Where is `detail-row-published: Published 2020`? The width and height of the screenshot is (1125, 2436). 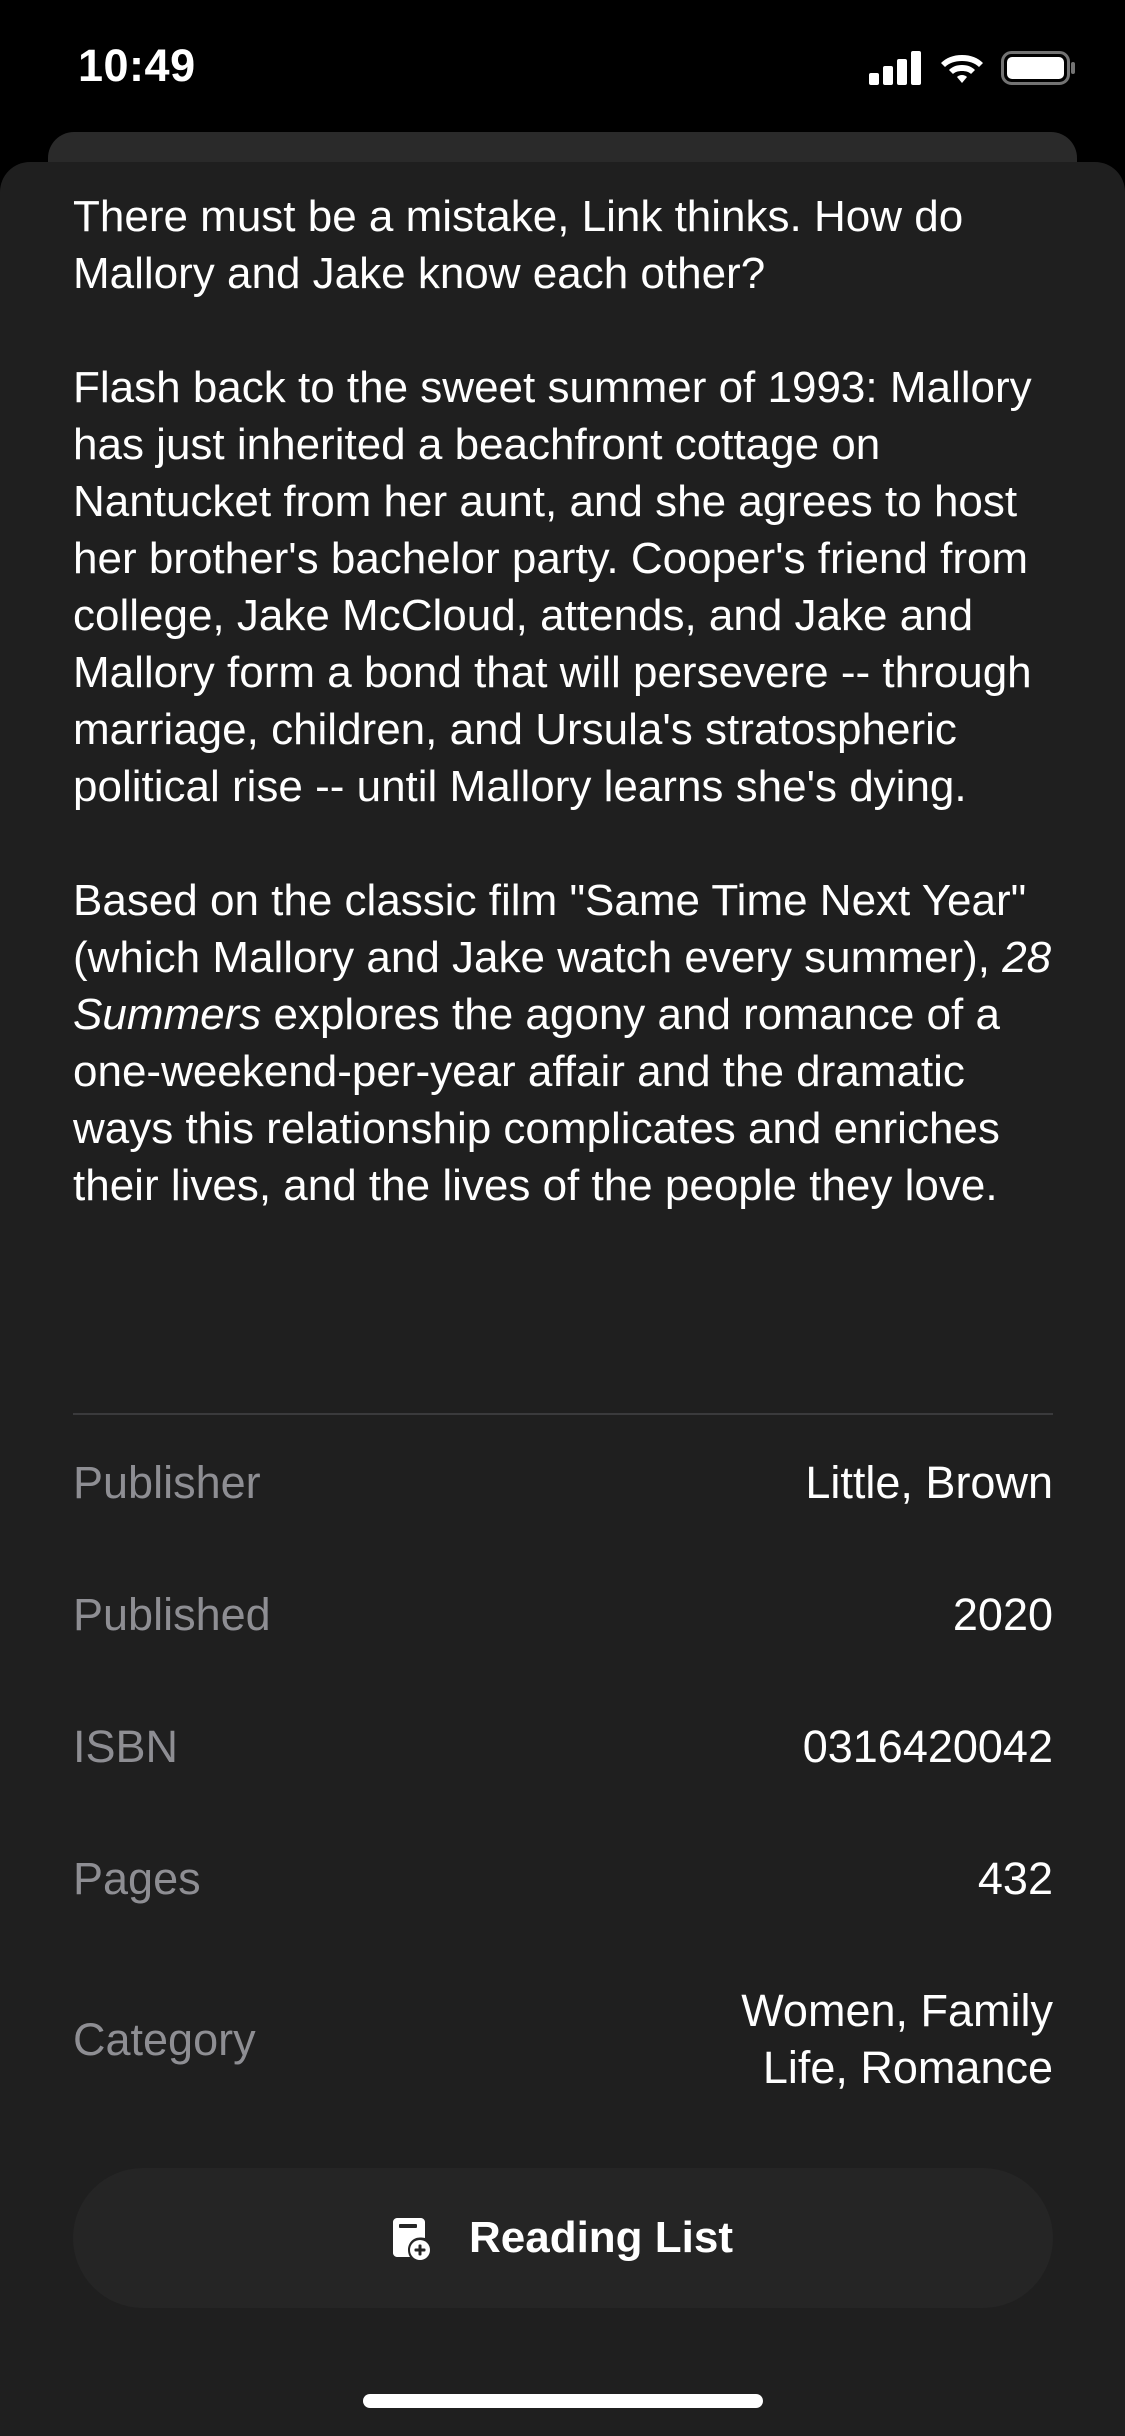 detail-row-published: Published 2020 is located at coordinates (563, 1614).